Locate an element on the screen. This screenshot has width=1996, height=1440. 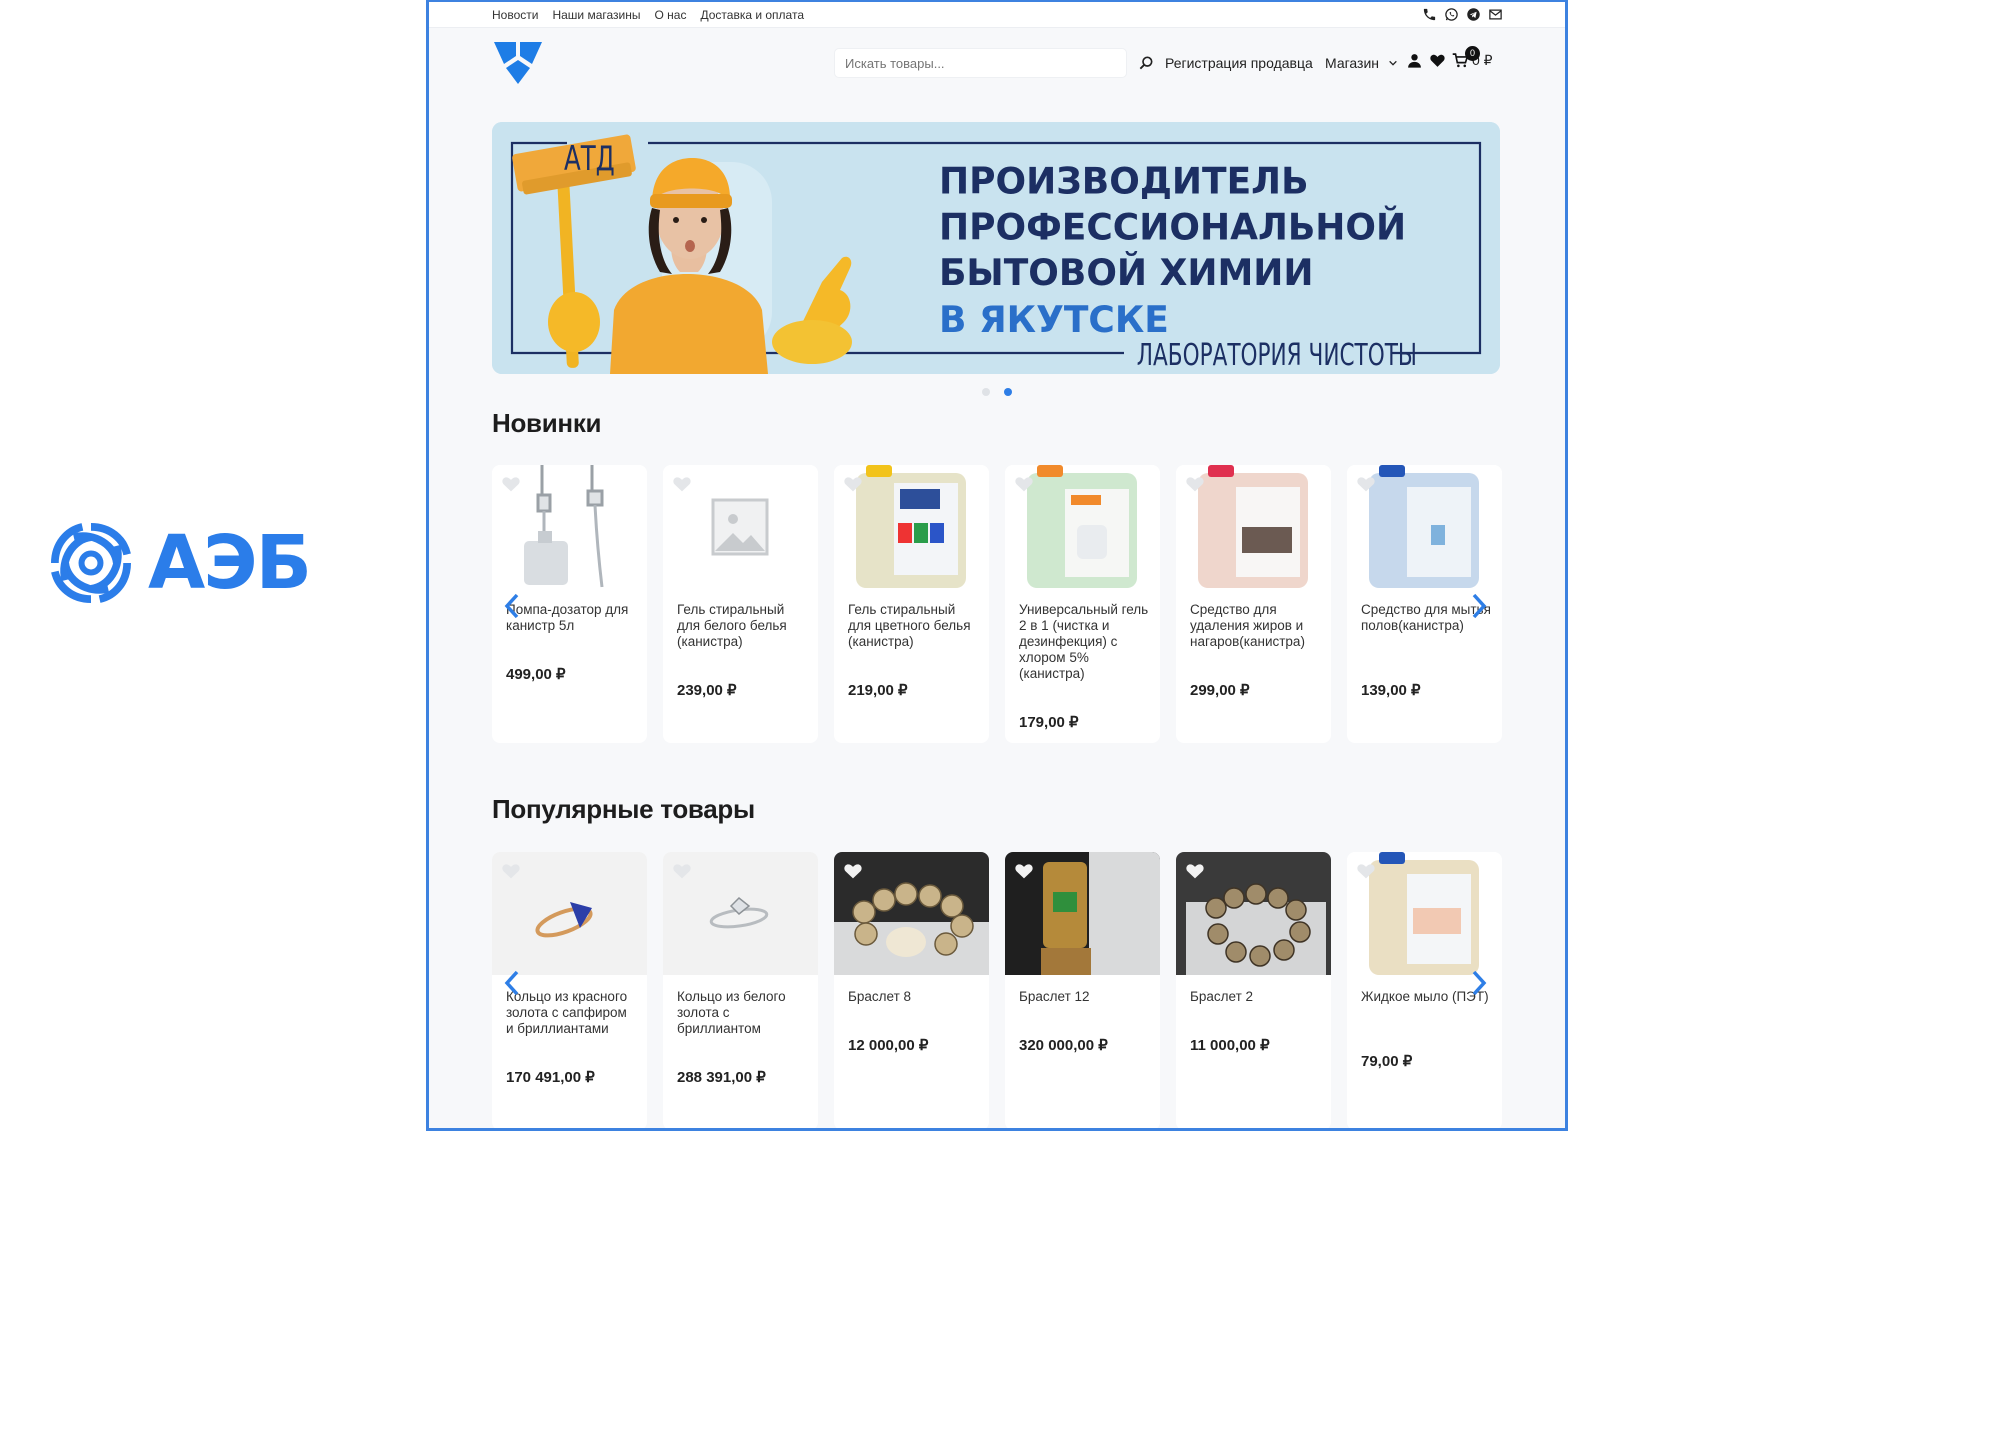
search-icon is located at coordinates (1146, 63).